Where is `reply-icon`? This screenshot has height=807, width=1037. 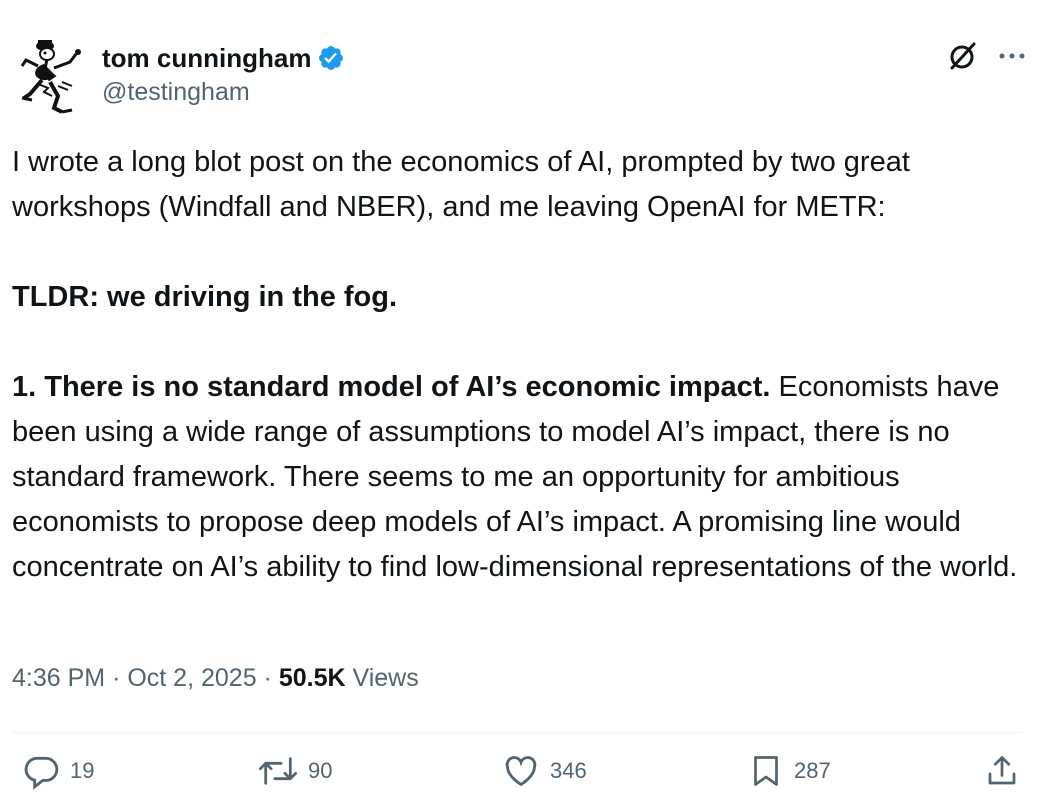
reply-icon is located at coordinates (41, 773).